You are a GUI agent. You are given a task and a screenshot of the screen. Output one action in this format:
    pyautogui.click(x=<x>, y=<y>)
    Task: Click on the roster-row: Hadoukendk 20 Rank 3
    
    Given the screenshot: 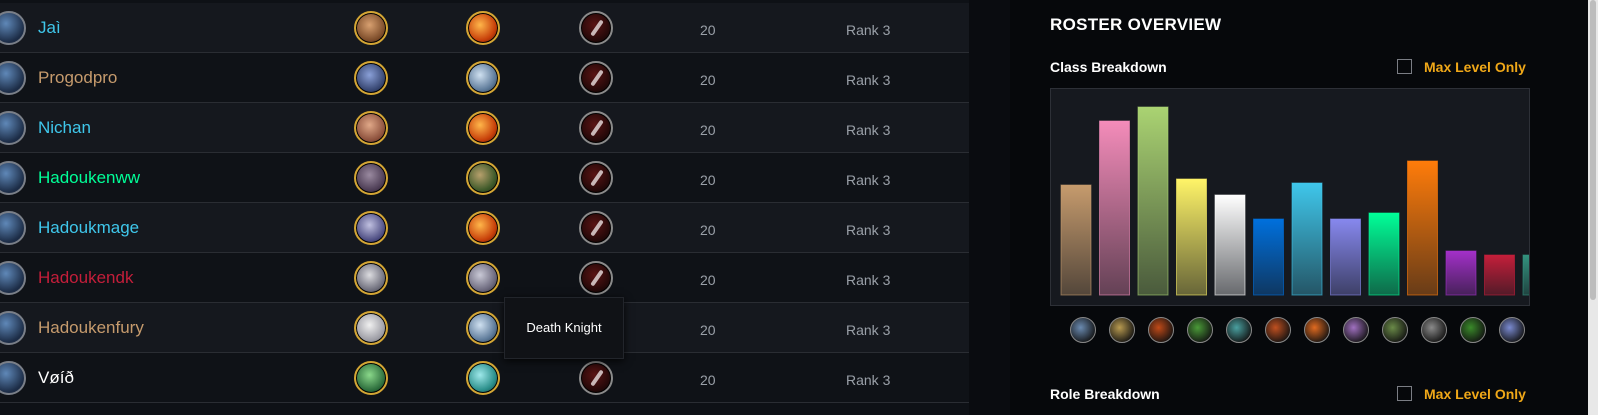 What is the action you would take?
    pyautogui.click(x=484, y=278)
    